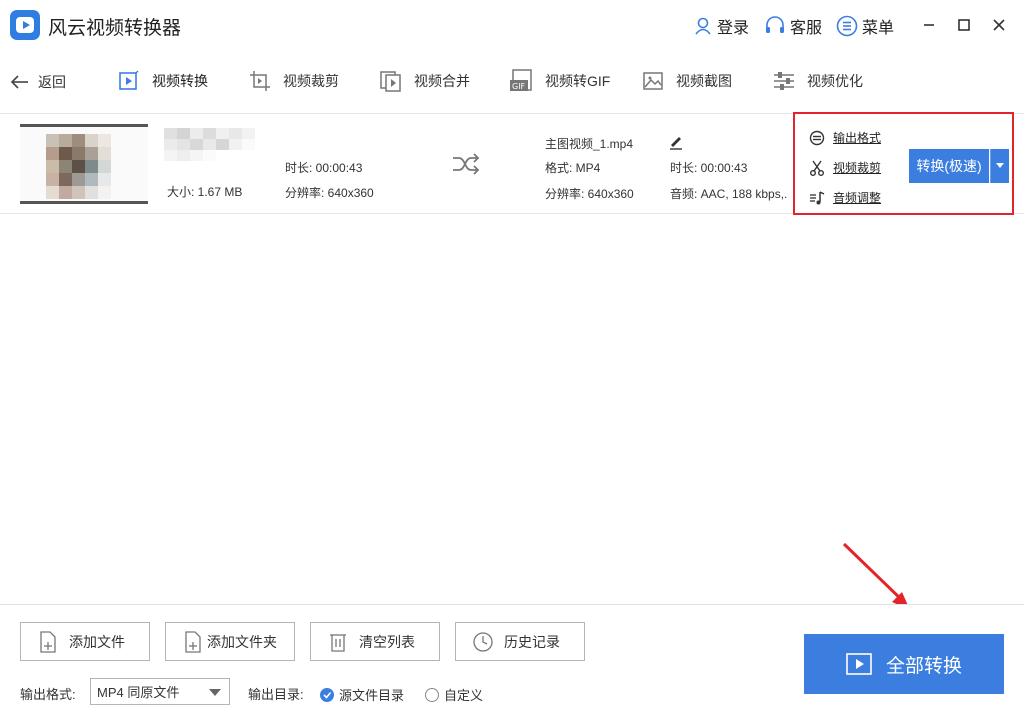  I want to click on output-dir-caption: 输出目录:, so click(276, 694).